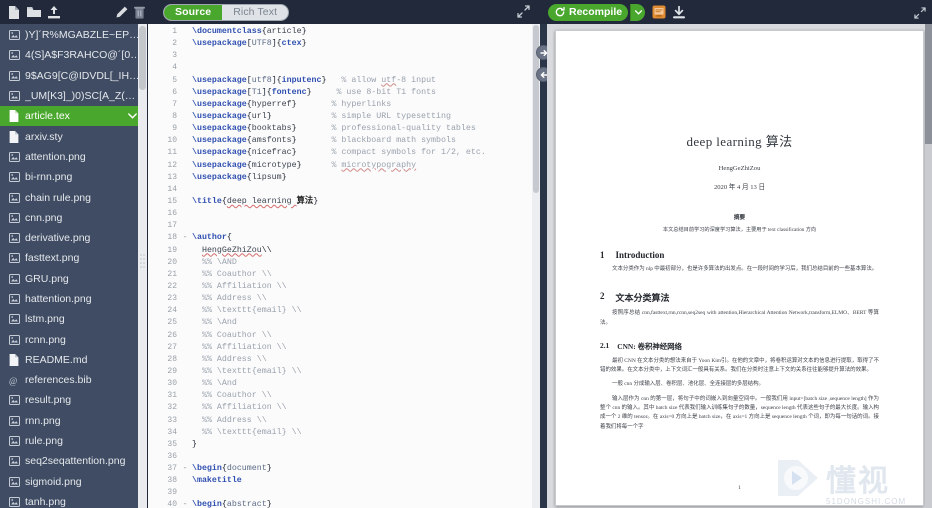 This screenshot has height=508, width=932. What do you see at coordinates (344, 469) in the screenshot?
I see `code-line: 37- \begin{document}` at bounding box center [344, 469].